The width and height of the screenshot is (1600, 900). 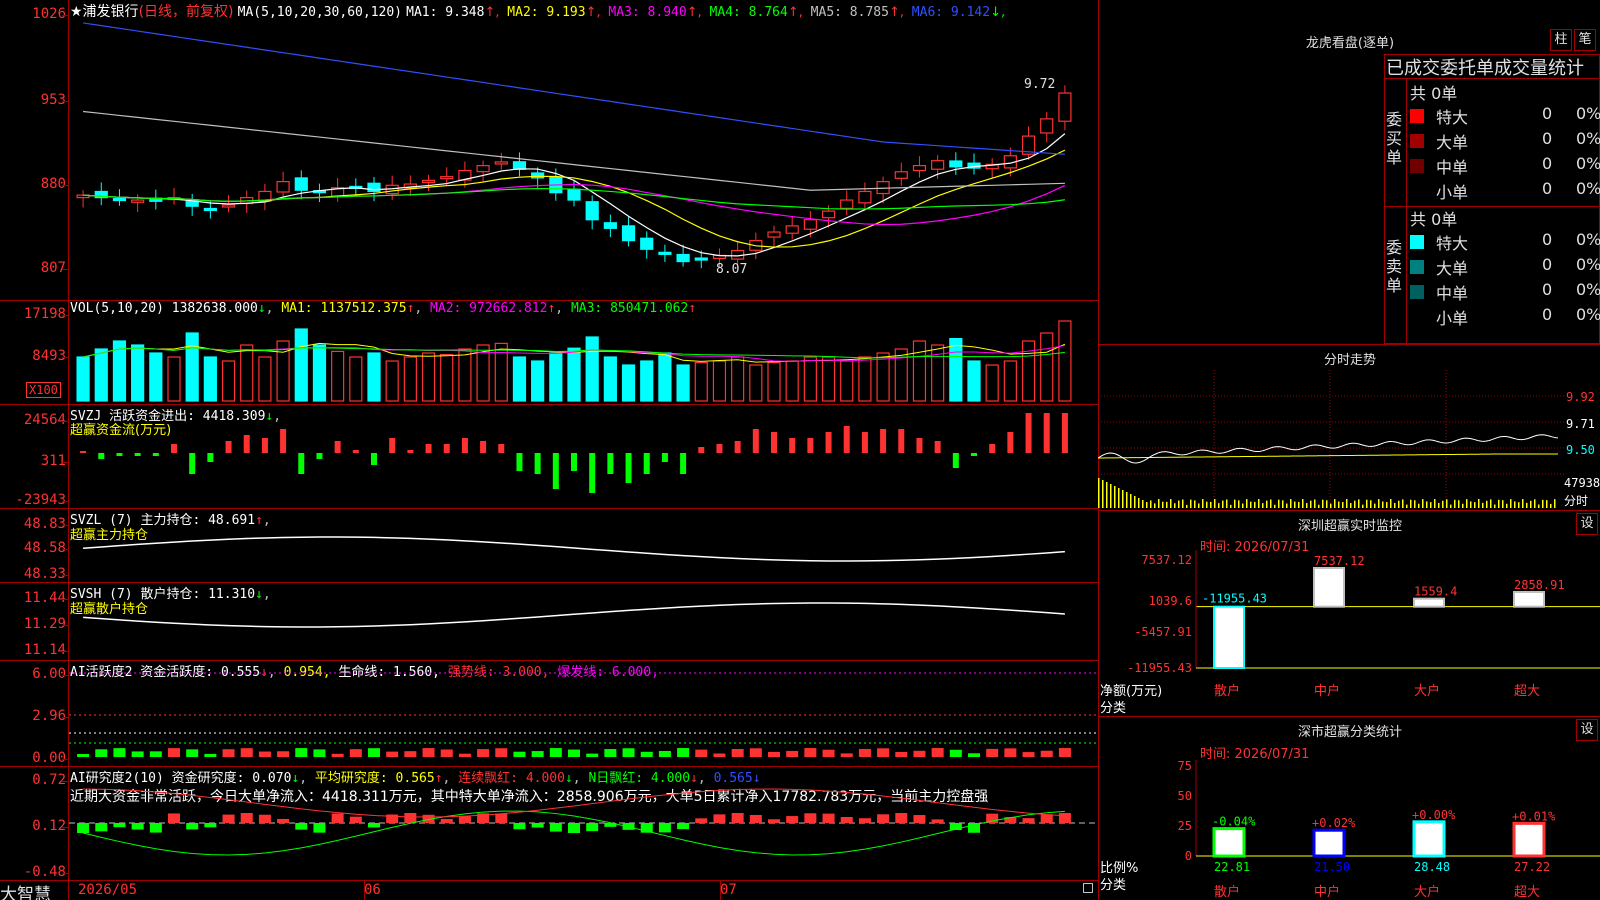 I want to click on main-holding-chart, so click(x=583, y=545).